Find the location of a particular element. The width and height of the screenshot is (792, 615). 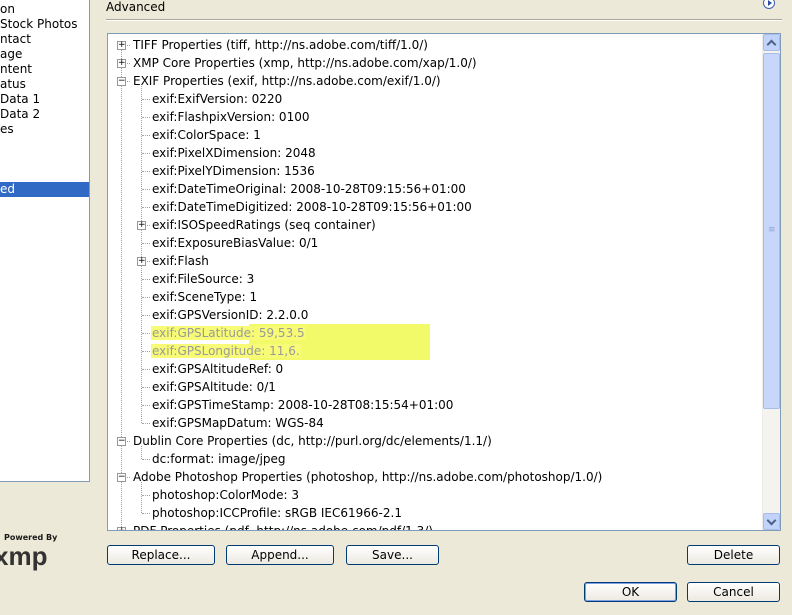

tree-property-row: exif:SceneType: 1 is located at coordinates (204, 297).